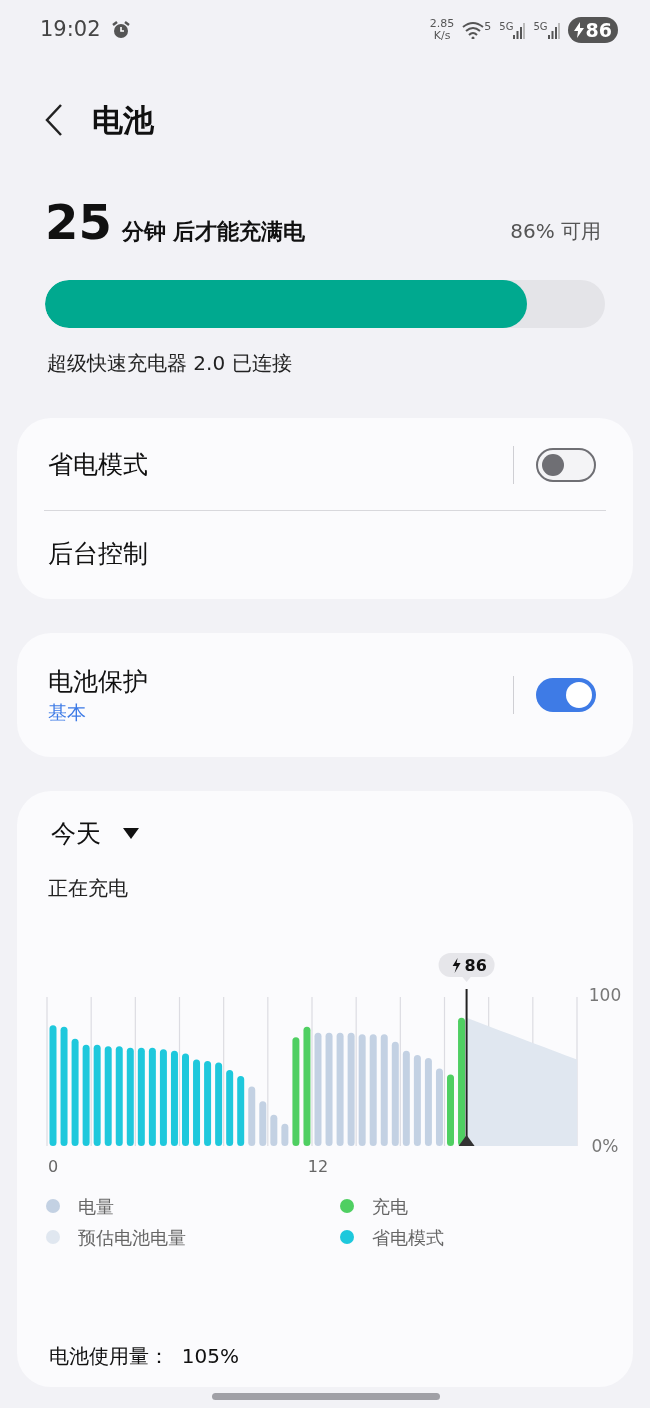 Image resolution: width=650 pixels, height=1408 pixels. What do you see at coordinates (555, 231) in the screenshot?
I see `available-percent: 86% 可用` at bounding box center [555, 231].